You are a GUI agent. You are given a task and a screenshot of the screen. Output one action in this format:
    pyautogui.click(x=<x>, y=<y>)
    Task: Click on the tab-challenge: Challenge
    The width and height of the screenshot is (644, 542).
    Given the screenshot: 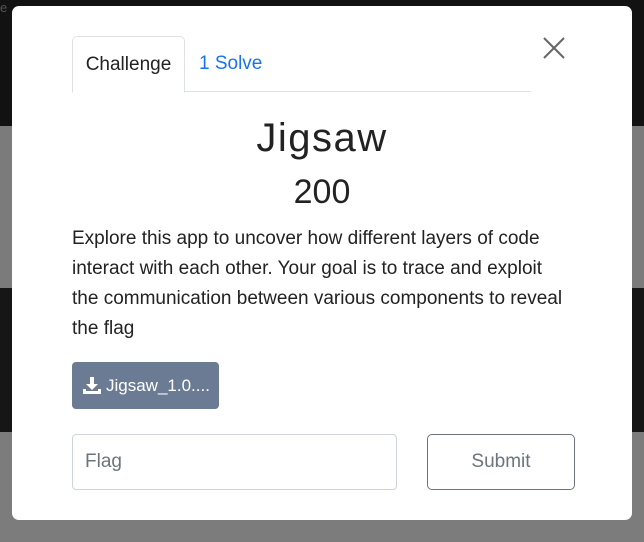 What is the action you would take?
    pyautogui.click(x=128, y=64)
    